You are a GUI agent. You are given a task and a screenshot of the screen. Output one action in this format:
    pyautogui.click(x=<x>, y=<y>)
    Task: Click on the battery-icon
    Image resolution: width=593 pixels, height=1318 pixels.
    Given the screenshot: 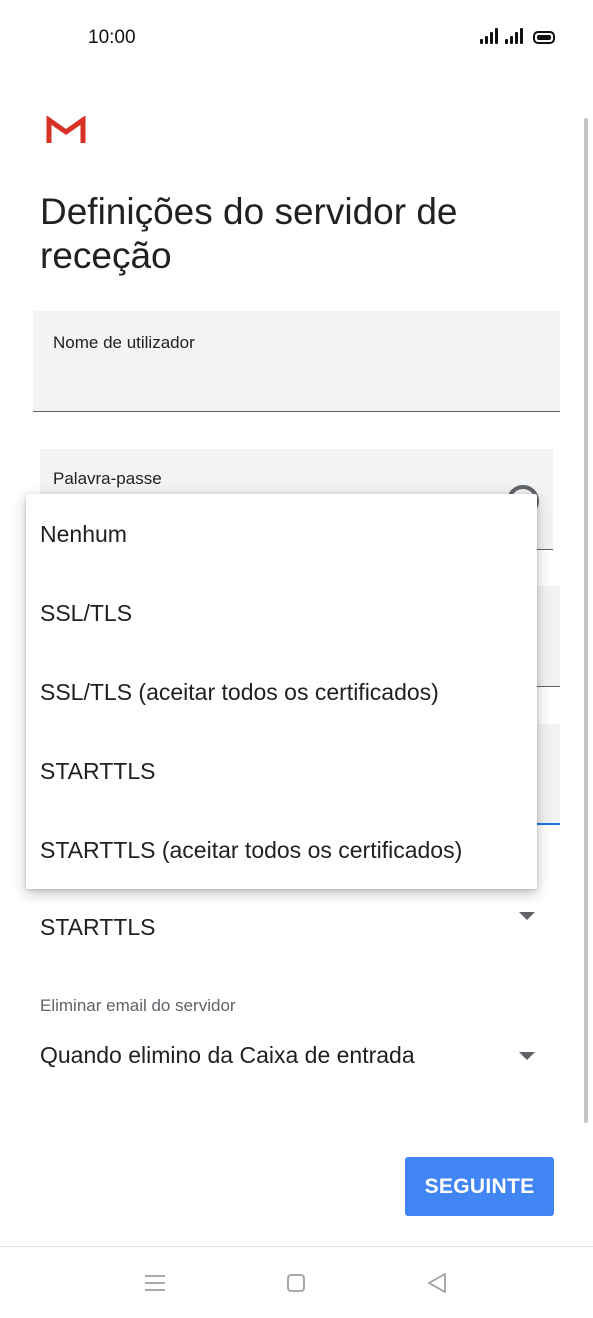 What is the action you would take?
    pyautogui.click(x=544, y=37)
    